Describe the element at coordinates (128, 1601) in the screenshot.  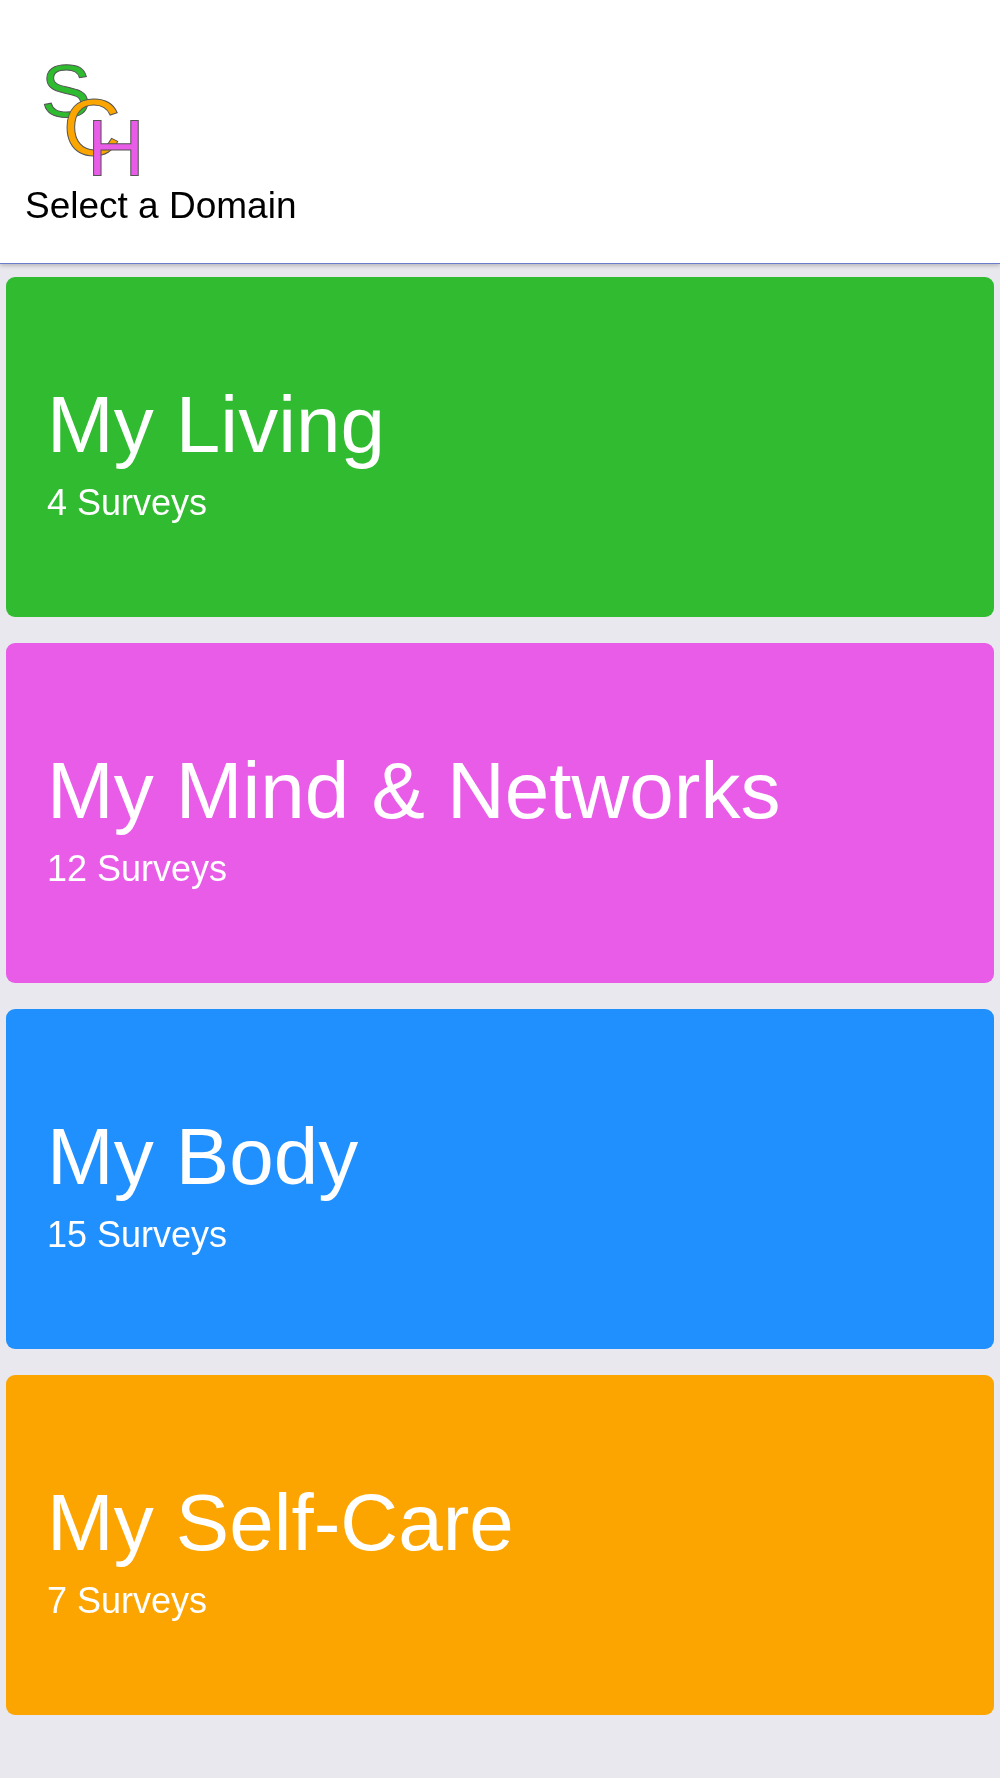
I see `survey-count: 7 Surveys` at that location.